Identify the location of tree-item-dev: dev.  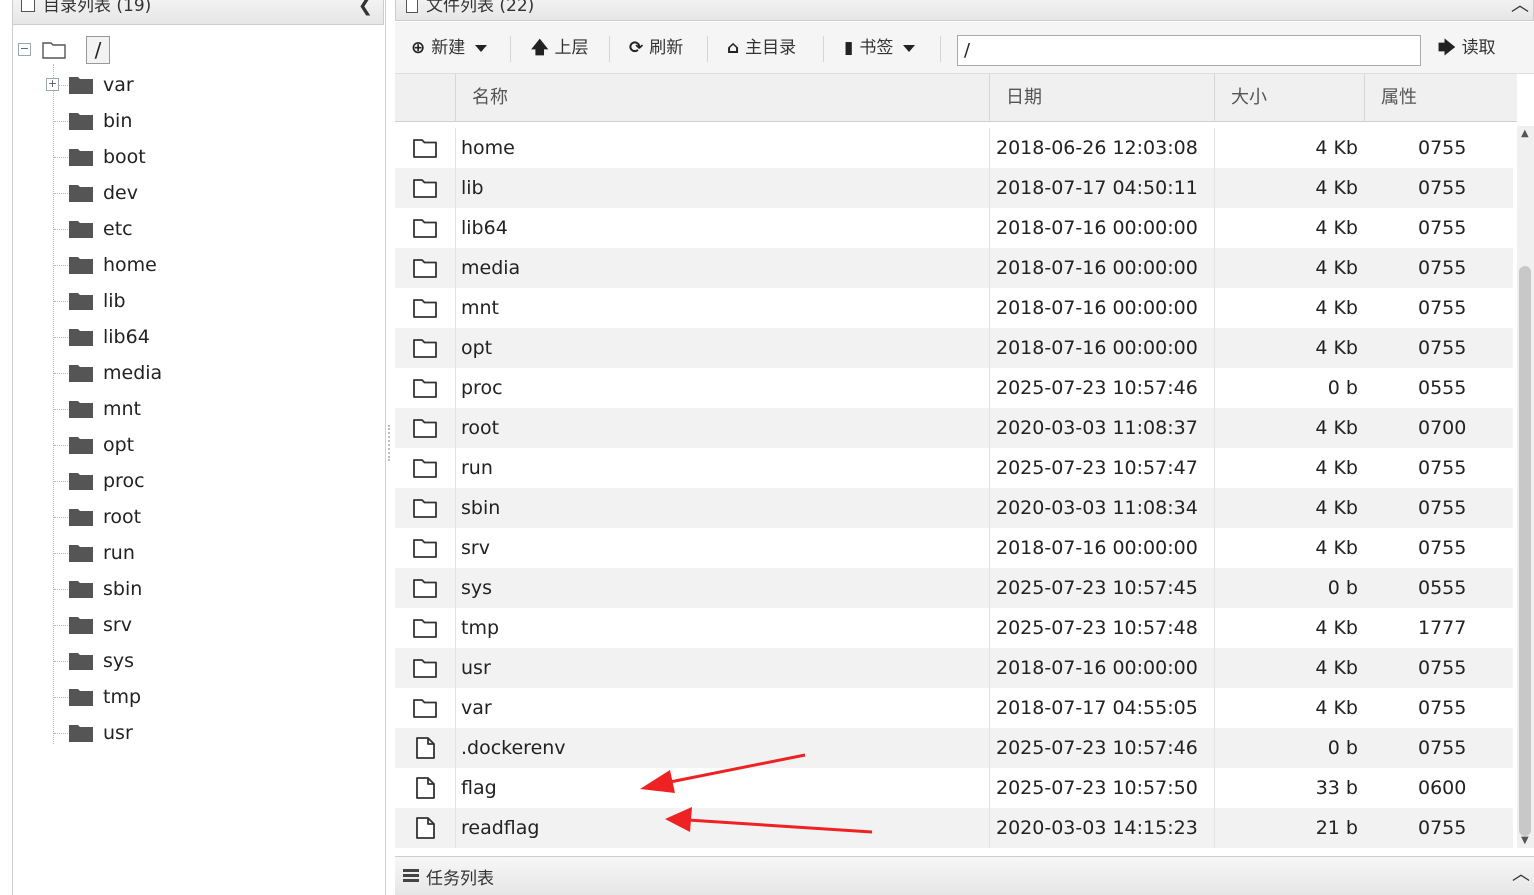
(196, 193).